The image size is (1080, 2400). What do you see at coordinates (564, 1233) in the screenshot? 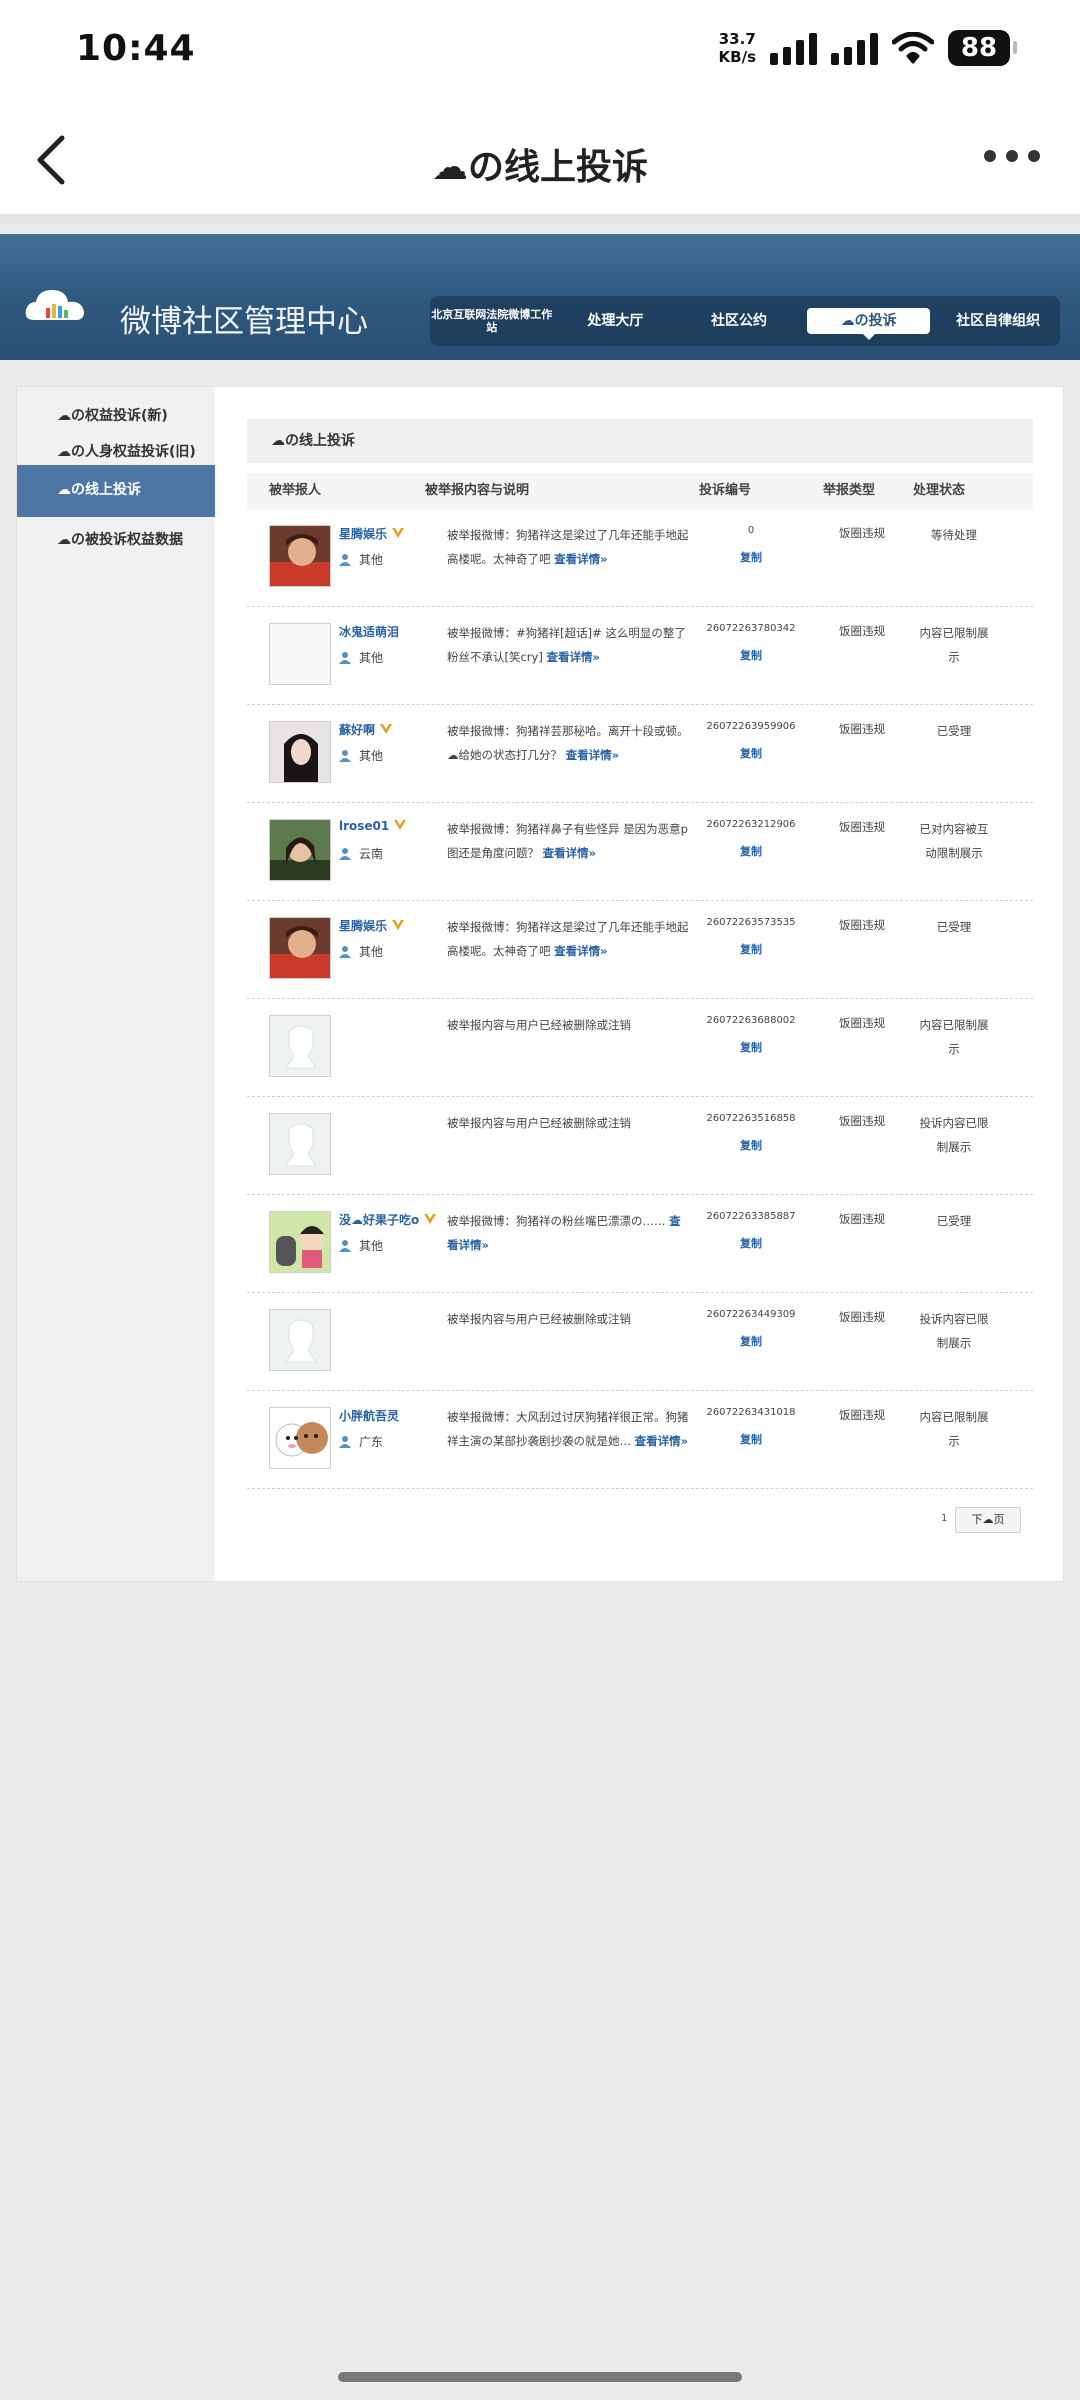
I see `complaint-description: 被举报微博：狗猪祥の粉丝嘴巴漂漂の…… 查看详情»` at bounding box center [564, 1233].